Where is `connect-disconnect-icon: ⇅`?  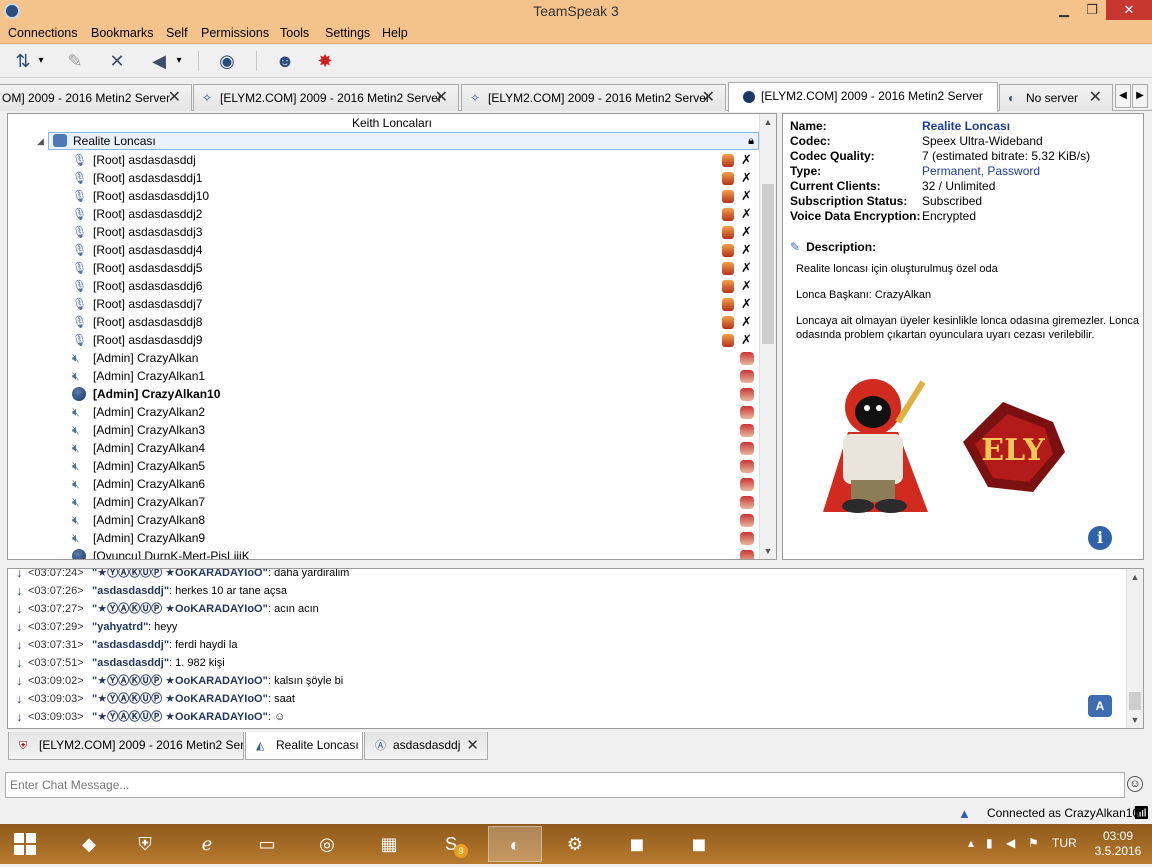 connect-disconnect-icon: ⇅ is located at coordinates (23, 61).